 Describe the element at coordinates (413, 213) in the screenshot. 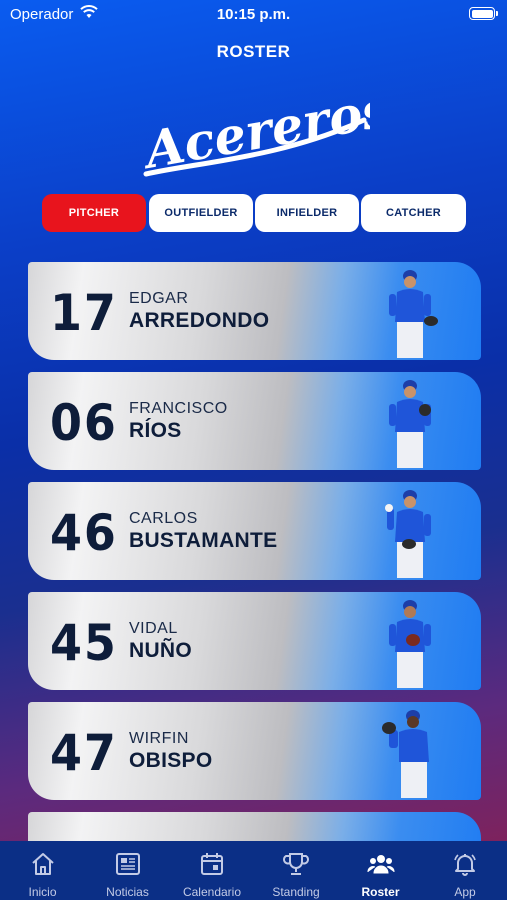

I see `filter-catcher: CATCHER` at that location.